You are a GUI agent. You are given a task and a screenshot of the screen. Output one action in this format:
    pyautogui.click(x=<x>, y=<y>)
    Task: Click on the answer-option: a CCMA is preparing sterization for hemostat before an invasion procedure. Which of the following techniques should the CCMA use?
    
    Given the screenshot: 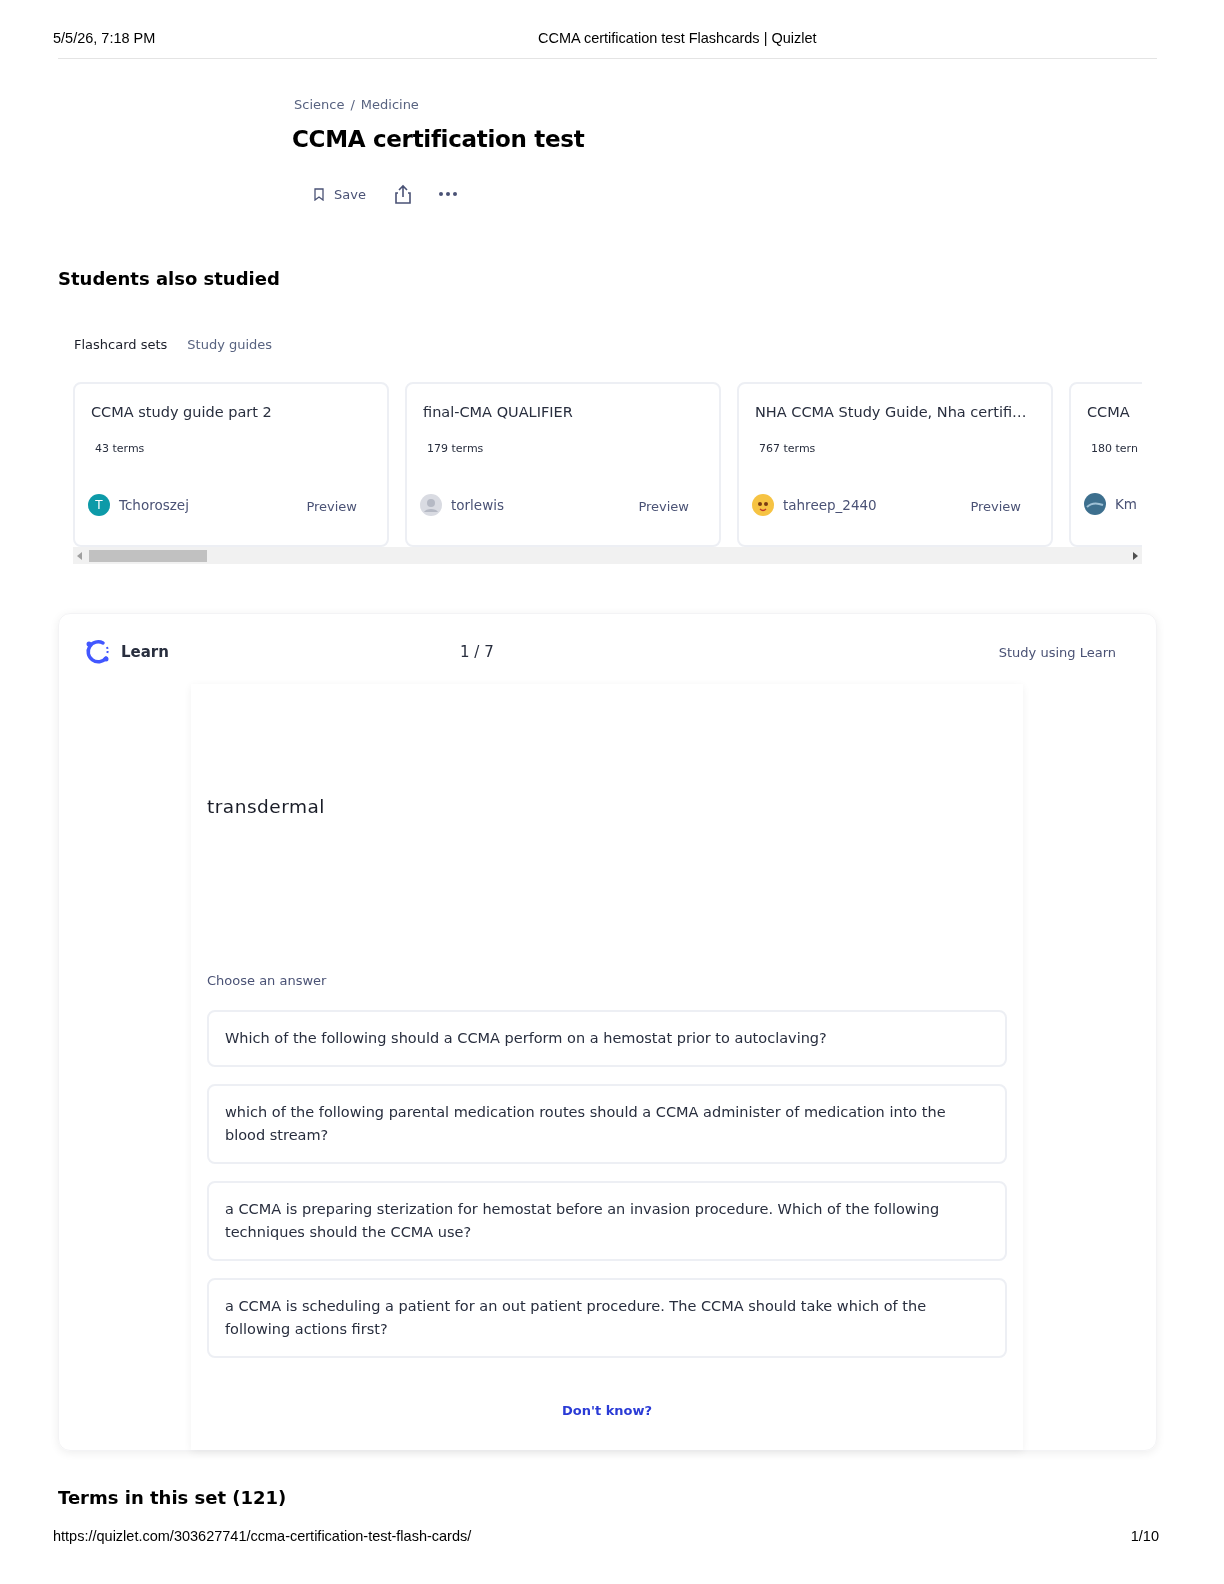 What is the action you would take?
    pyautogui.click(x=607, y=1221)
    